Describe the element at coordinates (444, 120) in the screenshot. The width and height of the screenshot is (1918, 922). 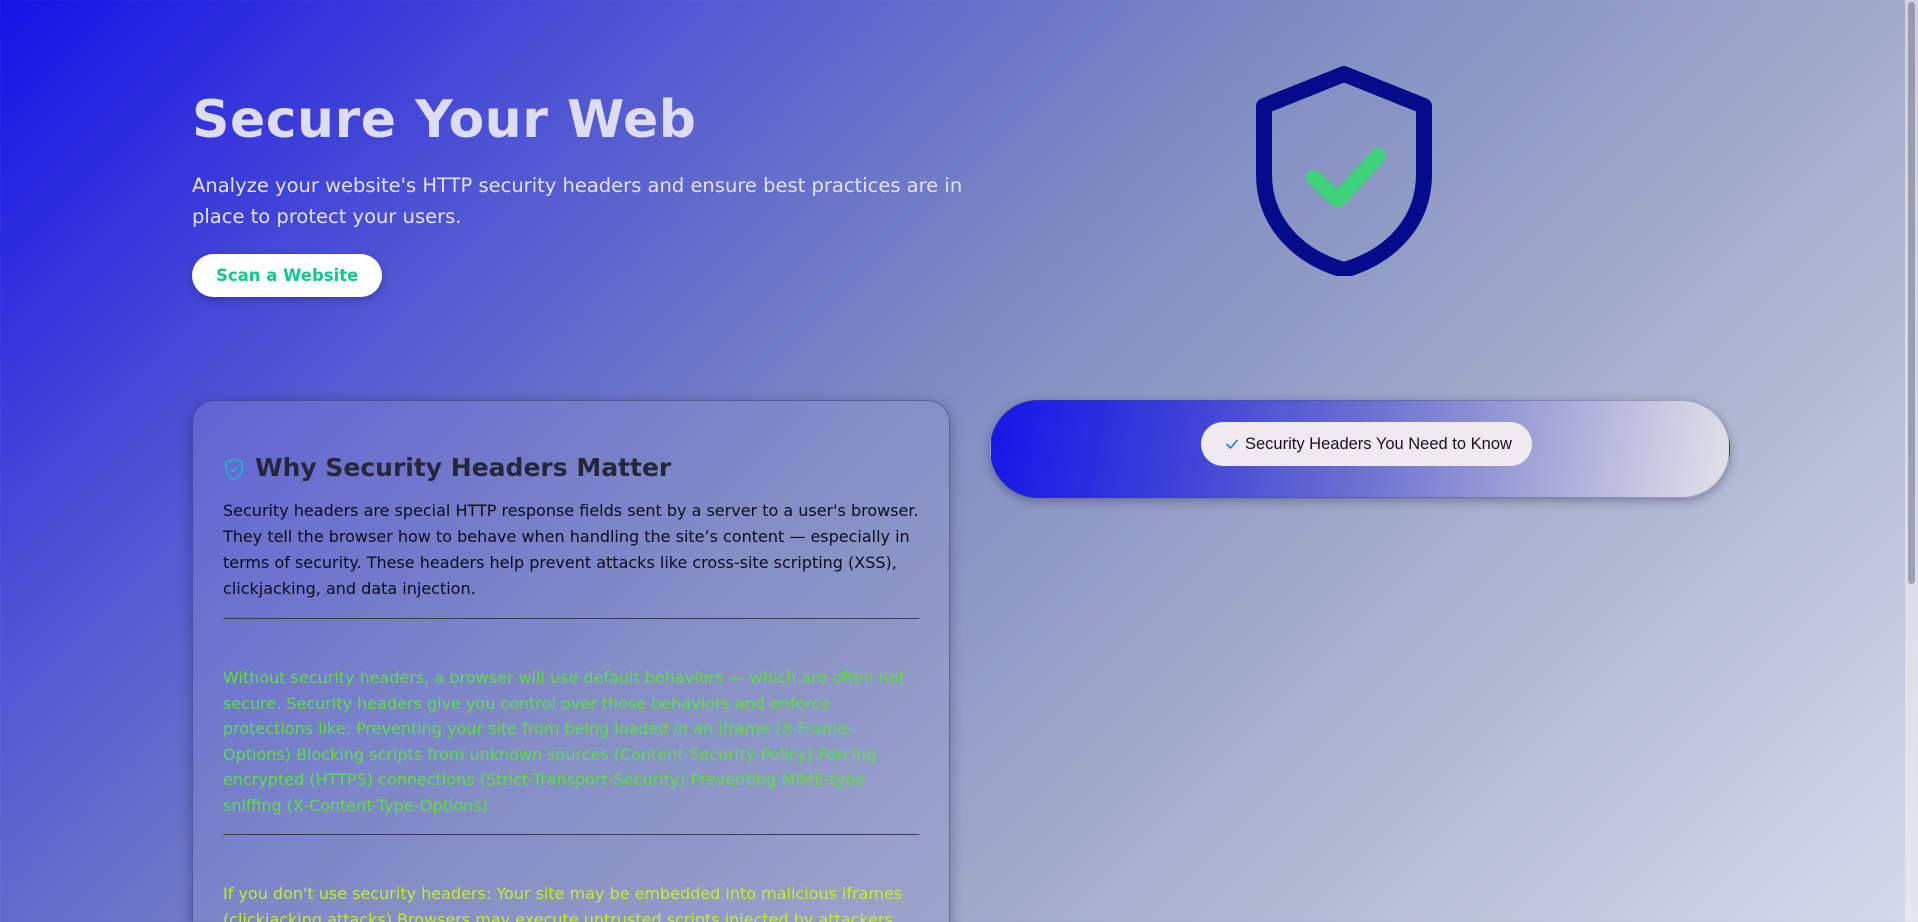
I see `hero-title: Secure Your Web` at that location.